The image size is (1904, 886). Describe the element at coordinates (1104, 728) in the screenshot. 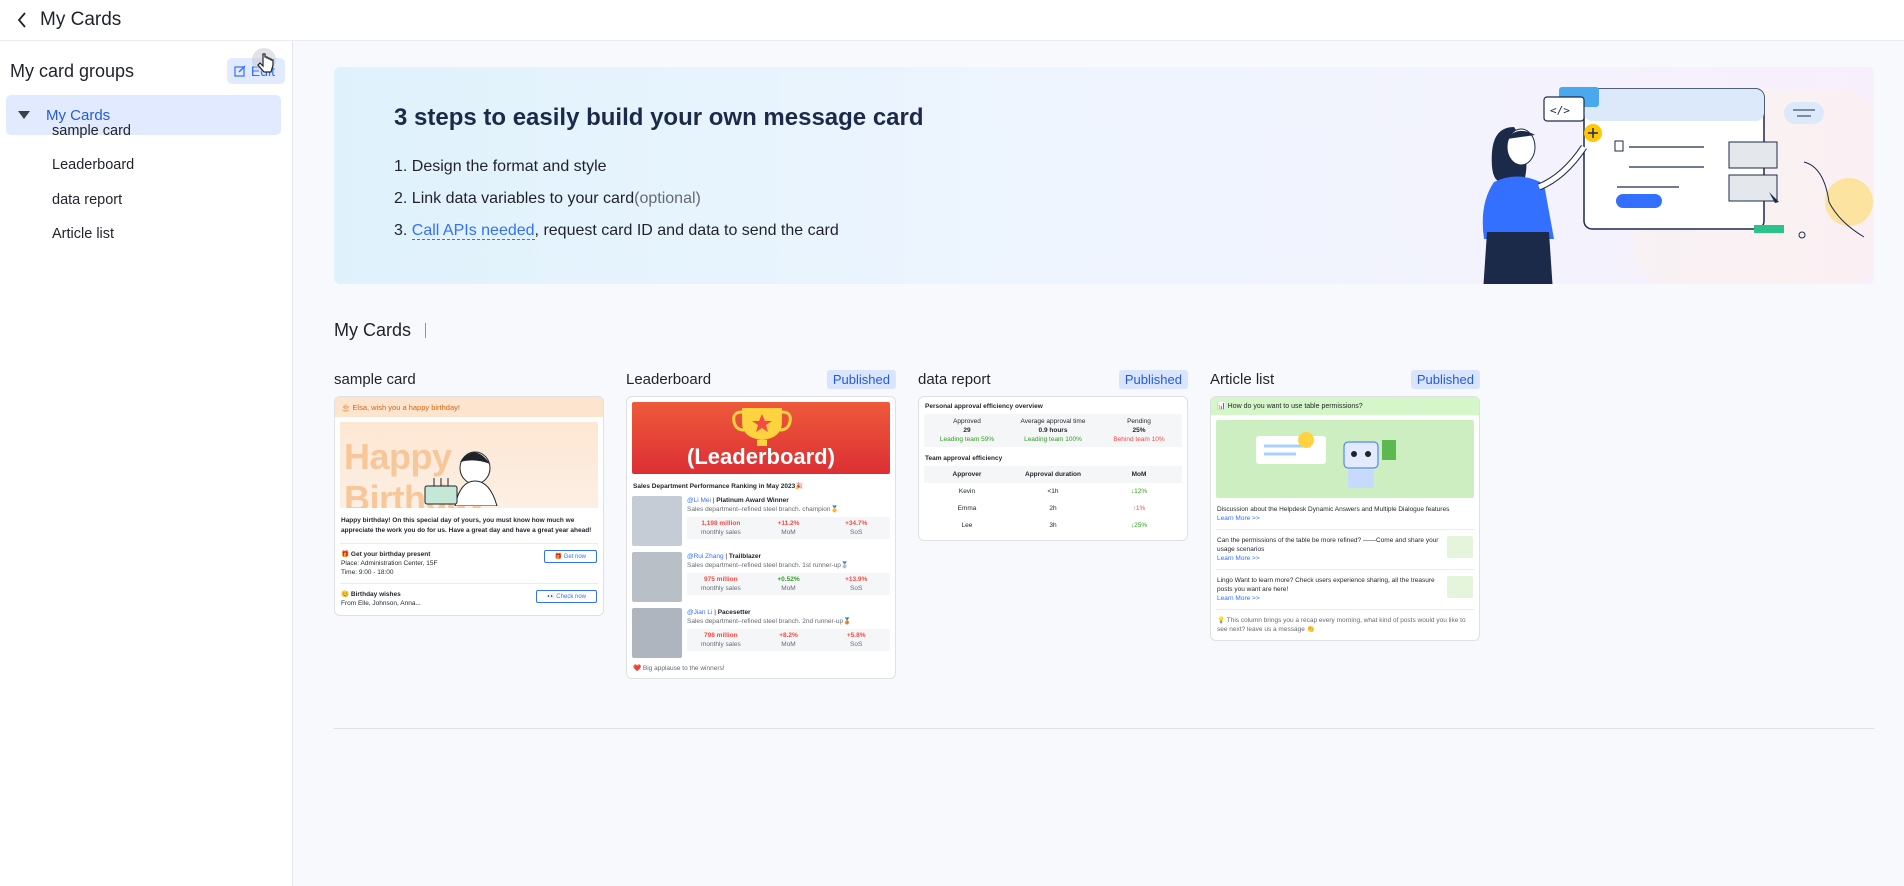

I see `content-divider` at that location.